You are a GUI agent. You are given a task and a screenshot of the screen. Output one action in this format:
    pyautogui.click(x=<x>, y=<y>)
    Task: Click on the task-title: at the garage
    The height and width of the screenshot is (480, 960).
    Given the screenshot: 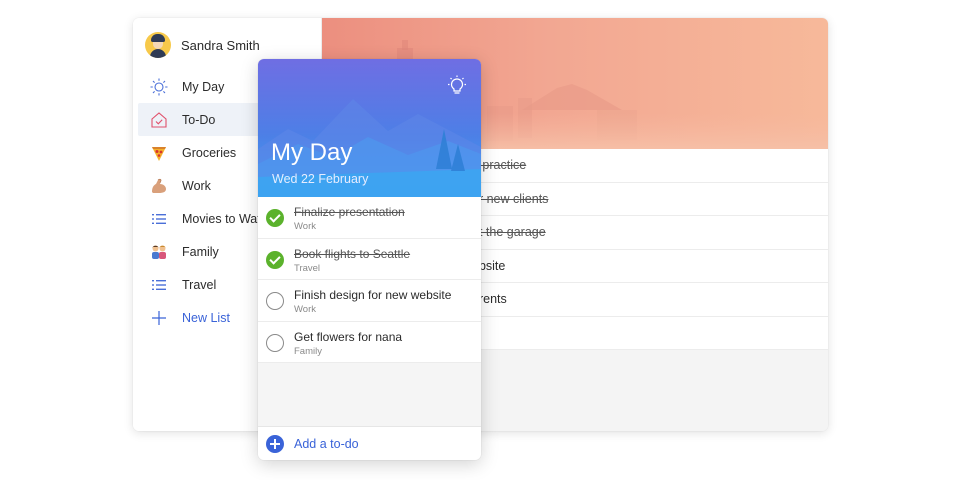 What is the action you would take?
    pyautogui.click(x=509, y=232)
    